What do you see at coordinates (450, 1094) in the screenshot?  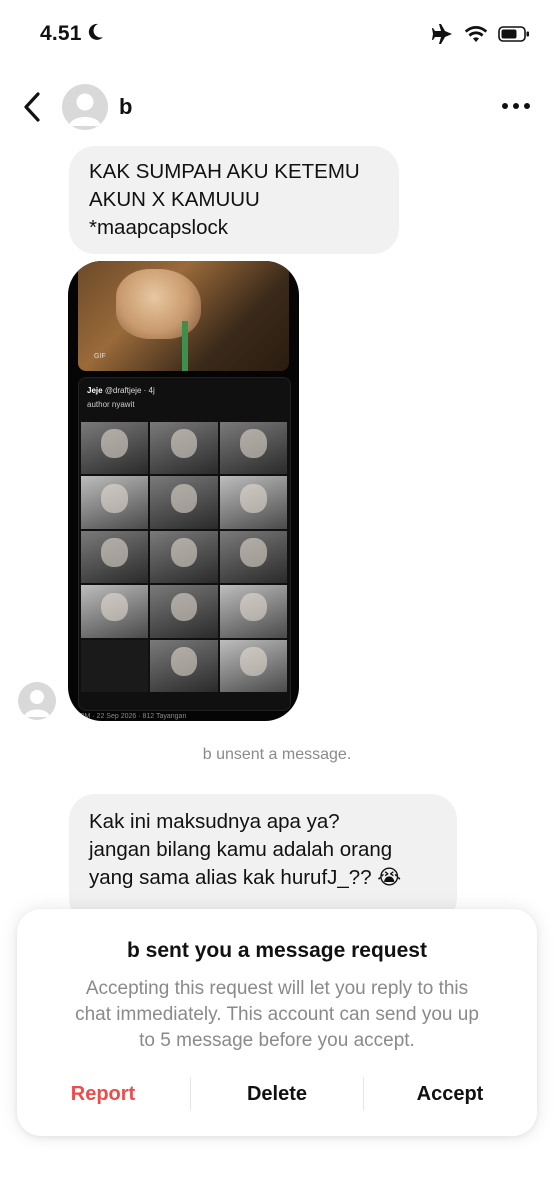 I see `accept-button: Accept` at bounding box center [450, 1094].